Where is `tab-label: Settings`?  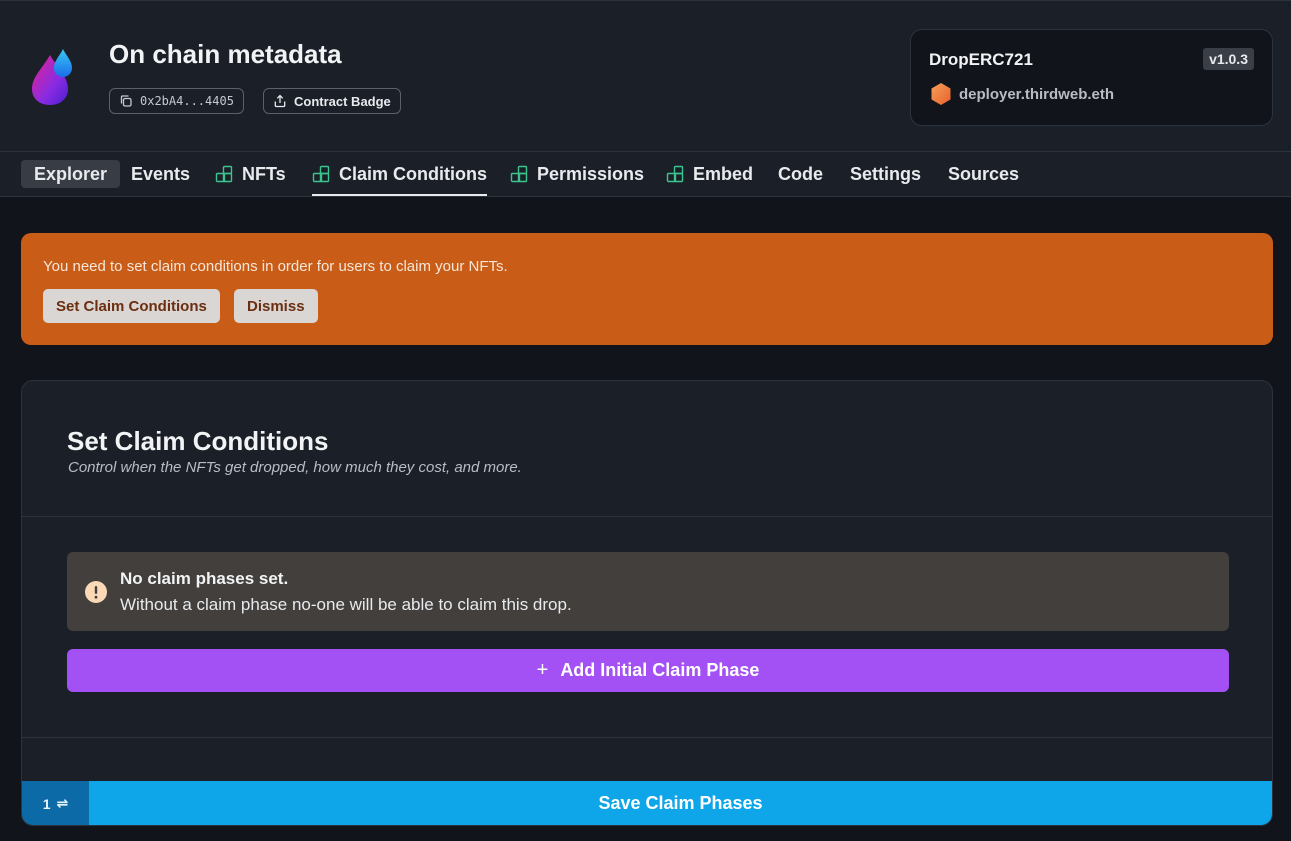 tab-label: Settings is located at coordinates (886, 173).